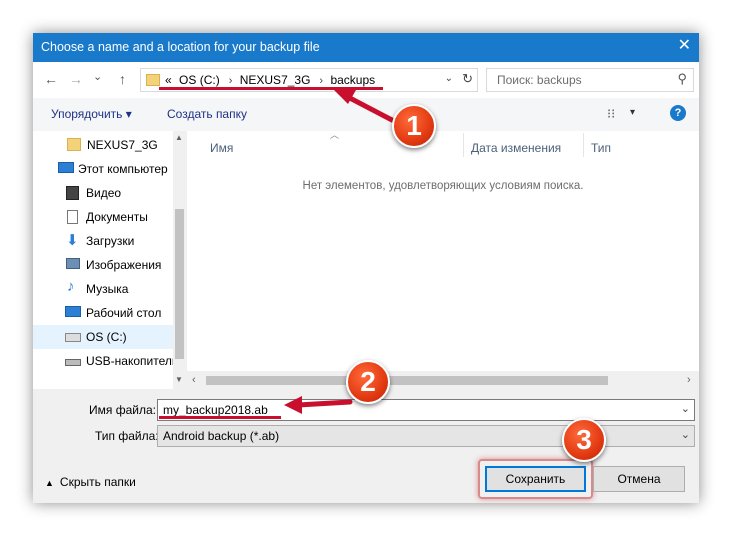  Describe the element at coordinates (339, 252) in the screenshot. I see `annotation-arrows` at that location.